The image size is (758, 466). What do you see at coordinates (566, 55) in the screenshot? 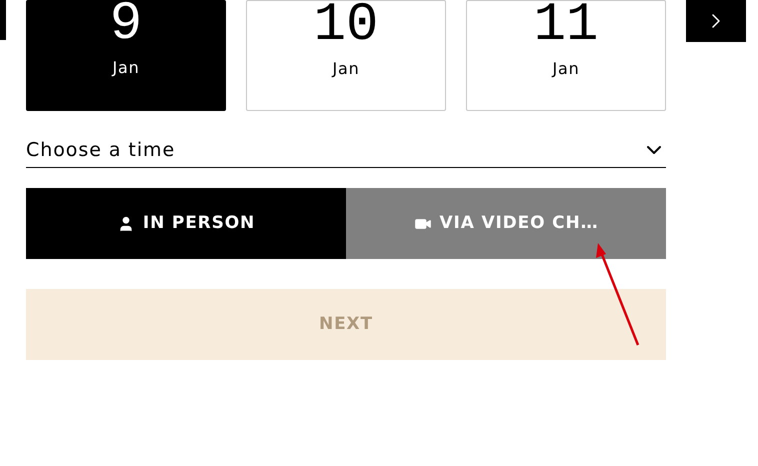
I see `date-card: 11 Jan` at bounding box center [566, 55].